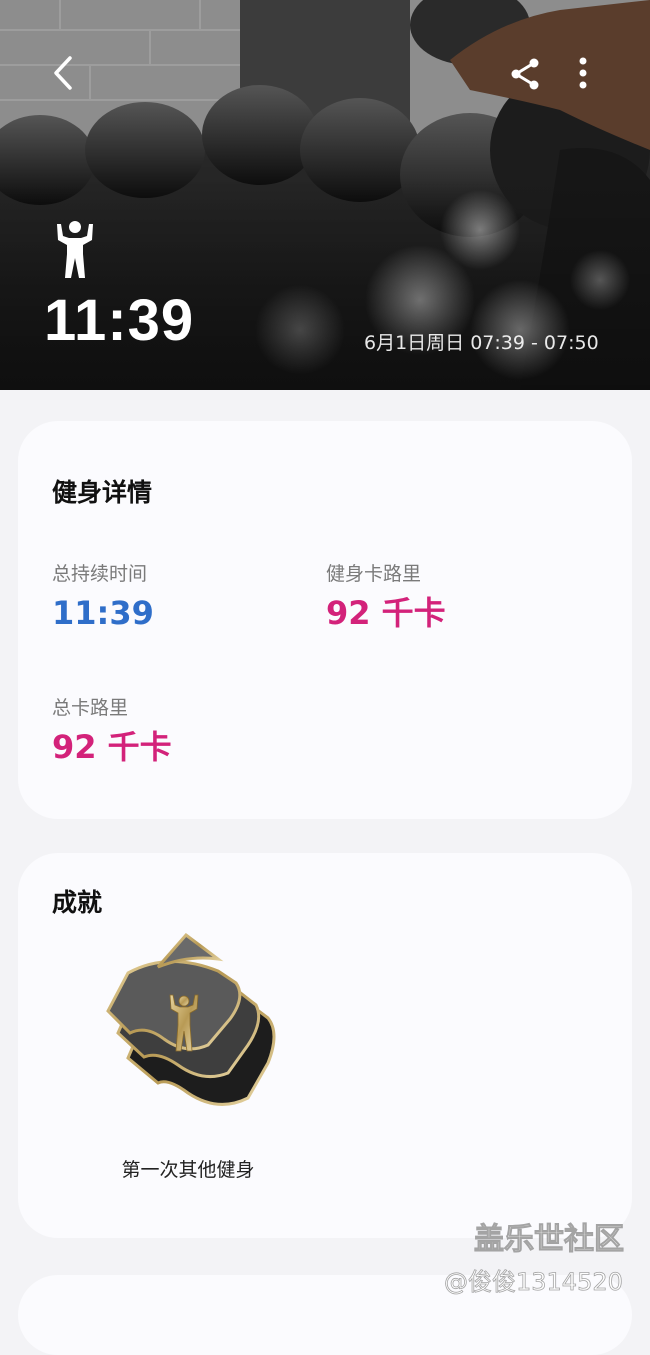 The width and height of the screenshot is (650, 1355). Describe the element at coordinates (191, 1019) in the screenshot. I see `achievement-badge-icon` at that location.